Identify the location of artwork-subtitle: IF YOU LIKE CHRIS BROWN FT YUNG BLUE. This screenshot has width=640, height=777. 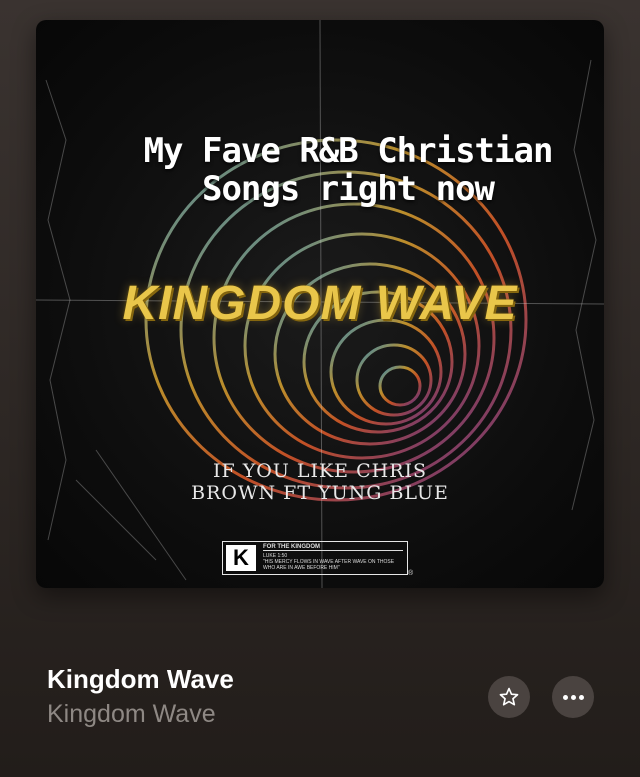
(320, 482).